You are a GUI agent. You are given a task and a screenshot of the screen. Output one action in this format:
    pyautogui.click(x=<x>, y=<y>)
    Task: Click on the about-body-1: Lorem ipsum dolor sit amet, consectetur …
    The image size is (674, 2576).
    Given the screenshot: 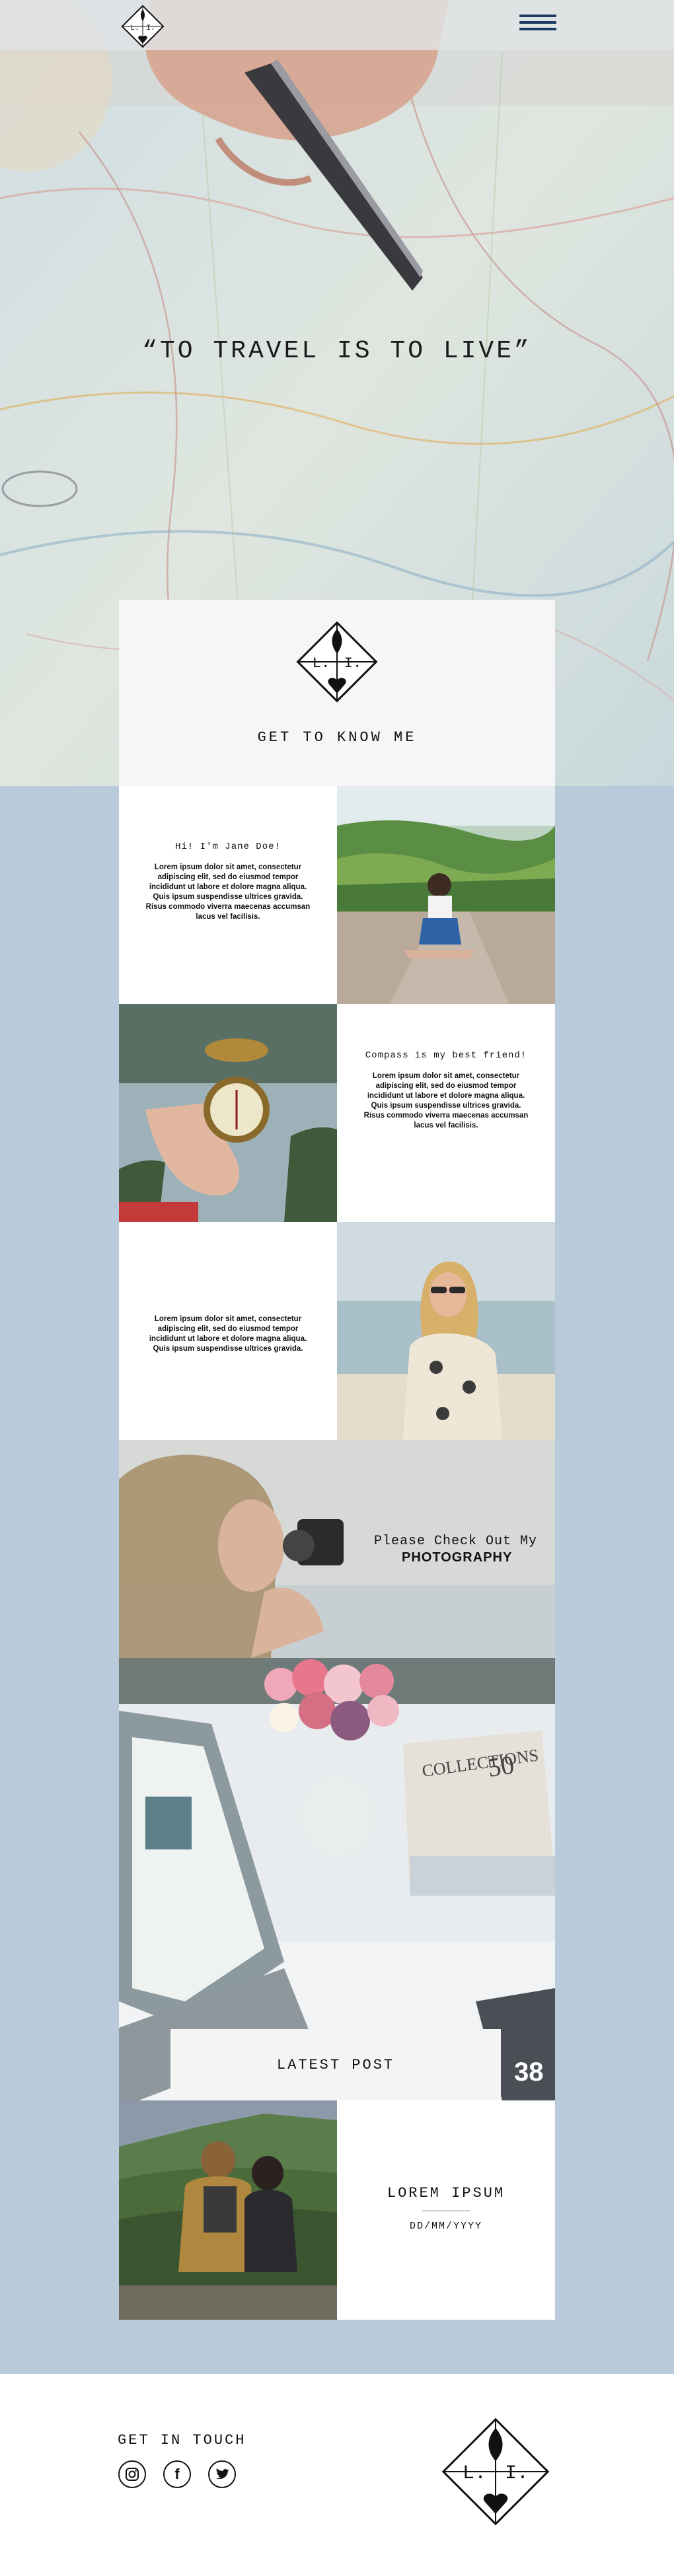 What is the action you would take?
    pyautogui.click(x=228, y=892)
    